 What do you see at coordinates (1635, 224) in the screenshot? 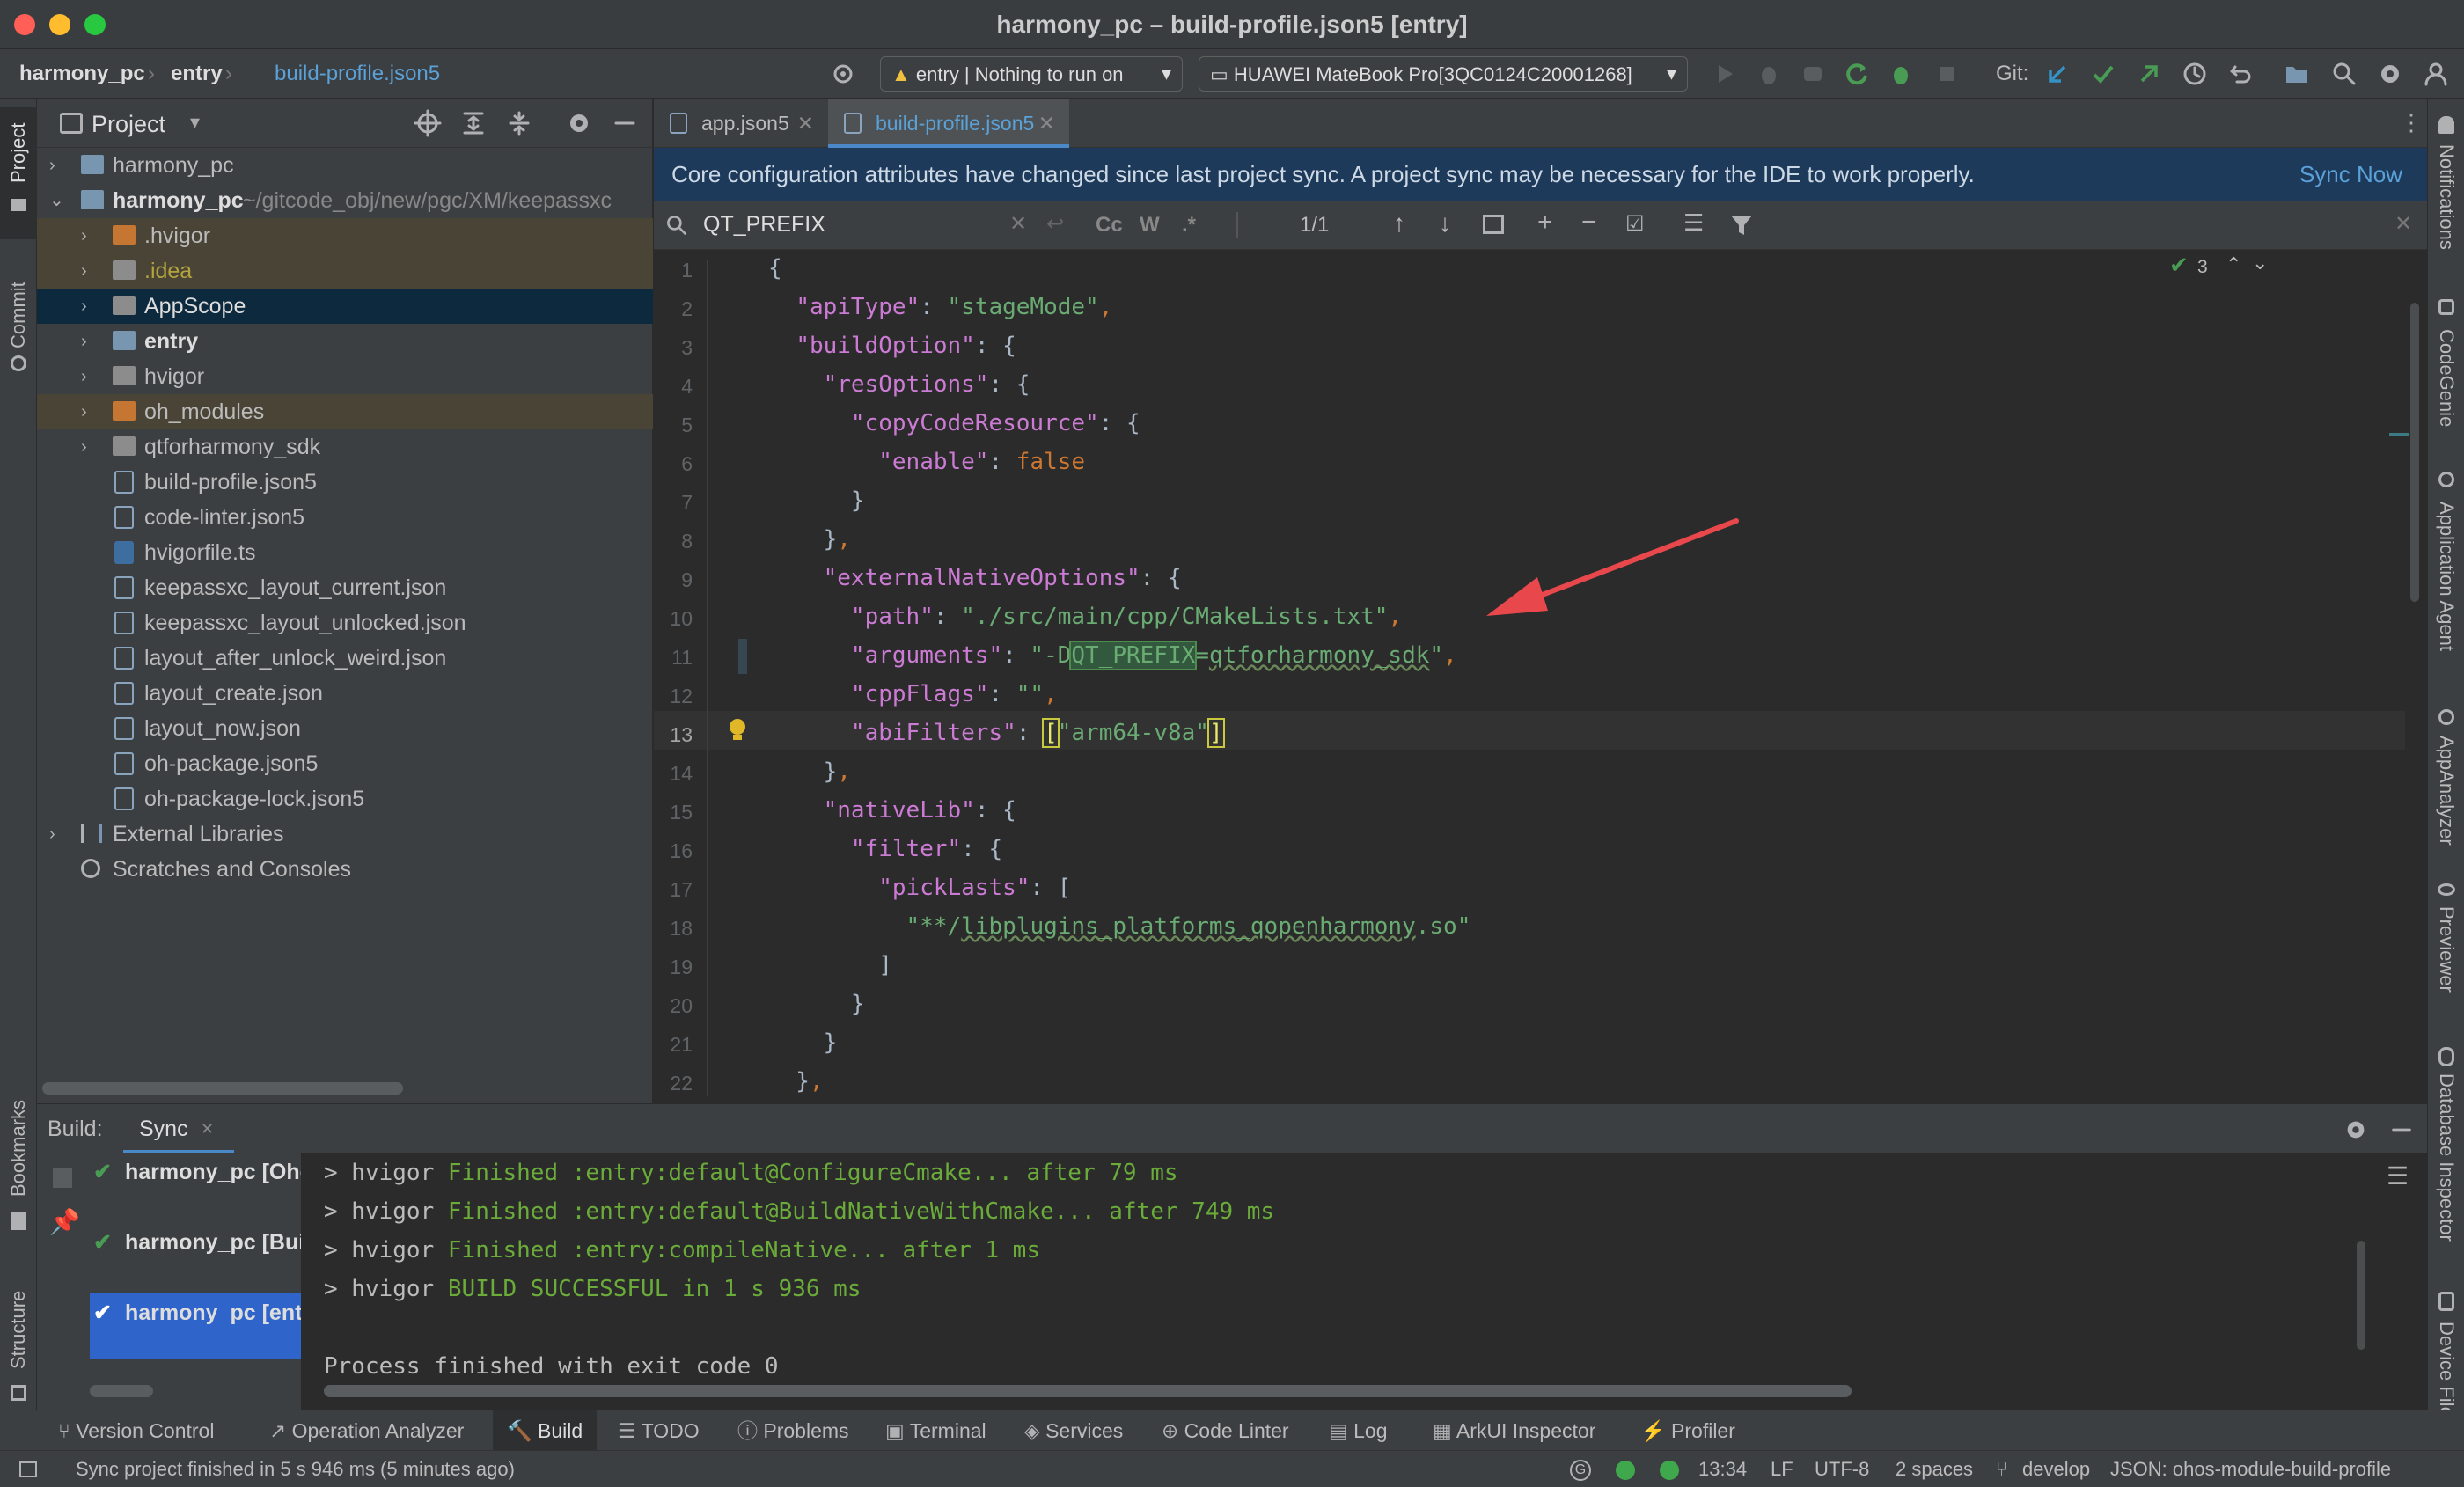
I see `select-occurrence-icon: ☑` at bounding box center [1635, 224].